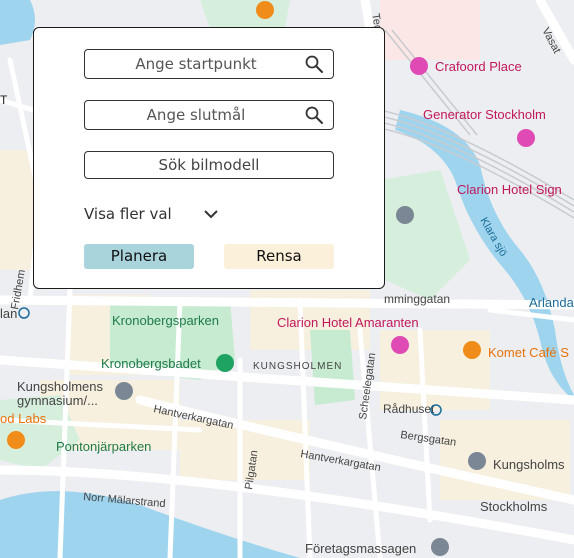  Describe the element at coordinates (477, 461) in the screenshot. I see `church-marker-icon` at that location.